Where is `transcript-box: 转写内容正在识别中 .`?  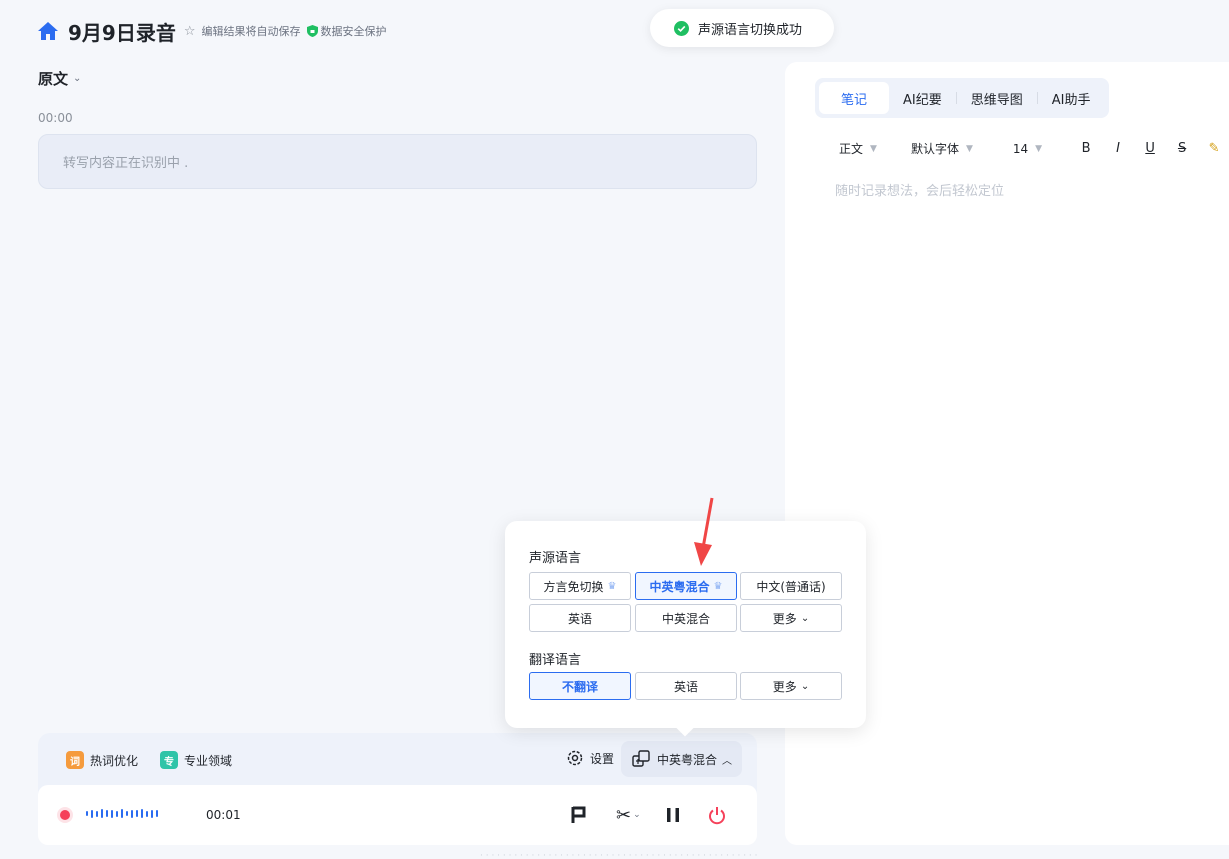 transcript-box: 转写内容正在识别中 . is located at coordinates (397, 161).